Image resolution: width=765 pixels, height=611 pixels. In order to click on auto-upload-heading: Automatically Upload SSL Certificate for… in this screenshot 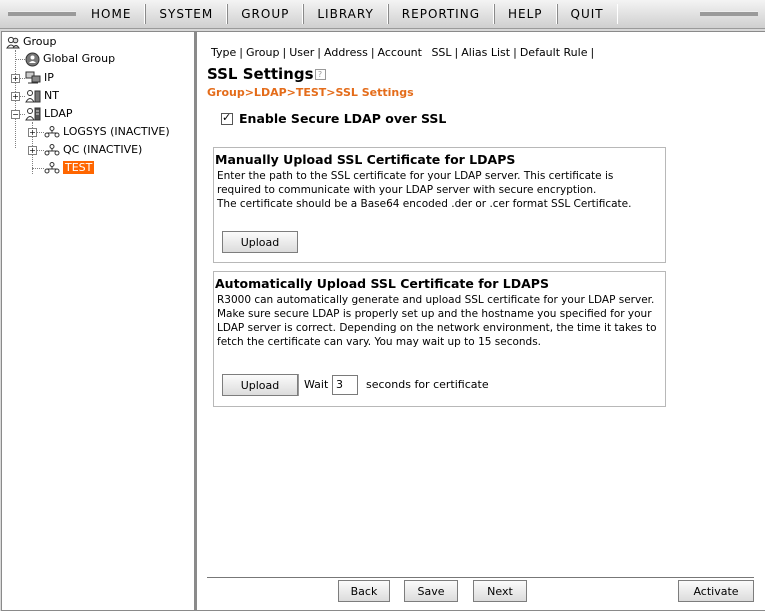, I will do `click(382, 283)`.